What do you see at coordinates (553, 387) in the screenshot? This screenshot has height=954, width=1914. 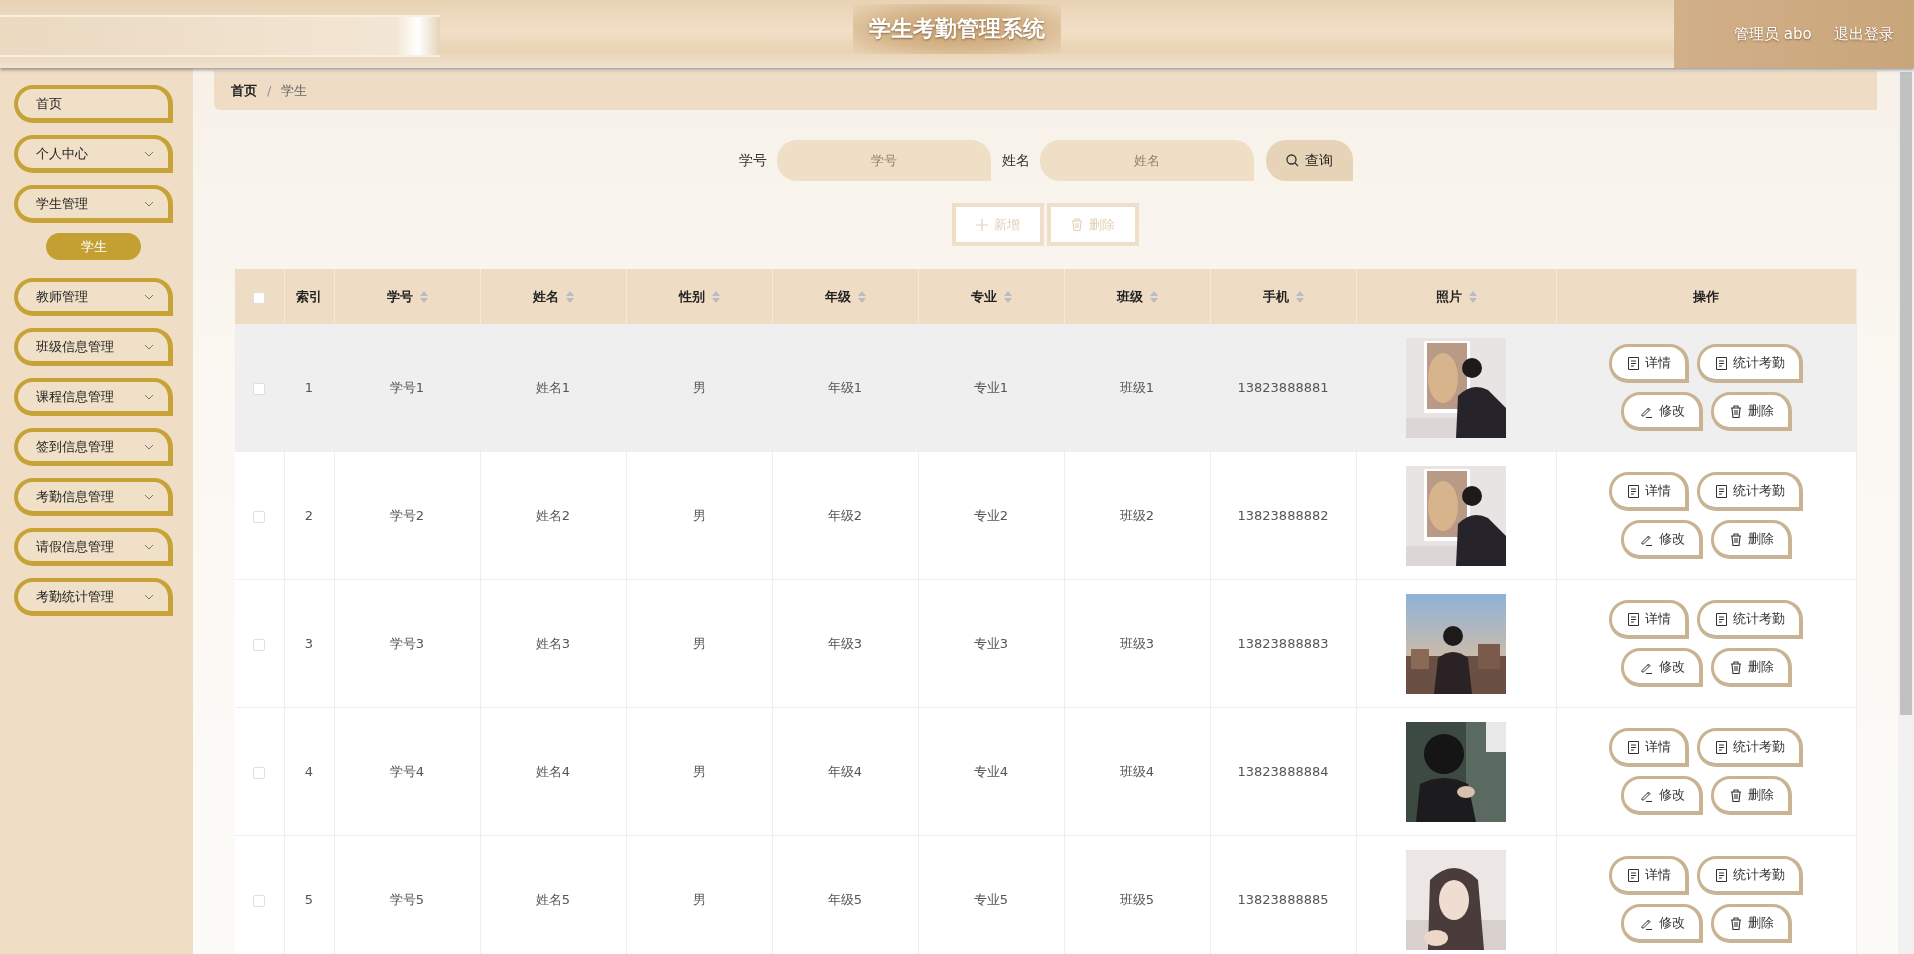 I see `table-cell: 姓名1` at bounding box center [553, 387].